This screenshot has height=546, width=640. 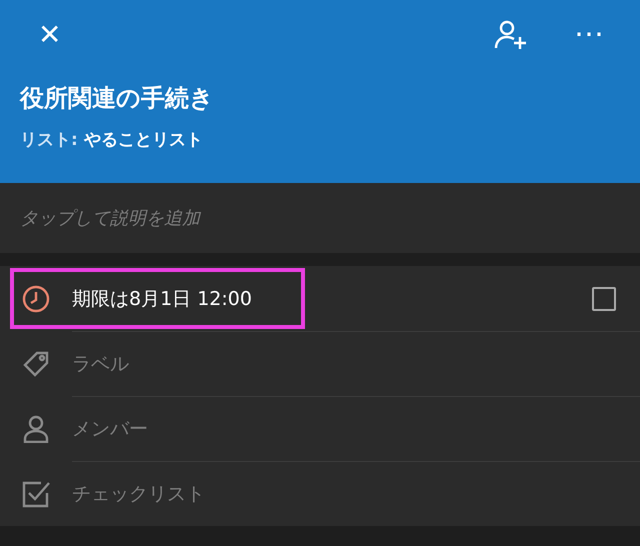 I want to click on label-text: ラベル, so click(x=100, y=363).